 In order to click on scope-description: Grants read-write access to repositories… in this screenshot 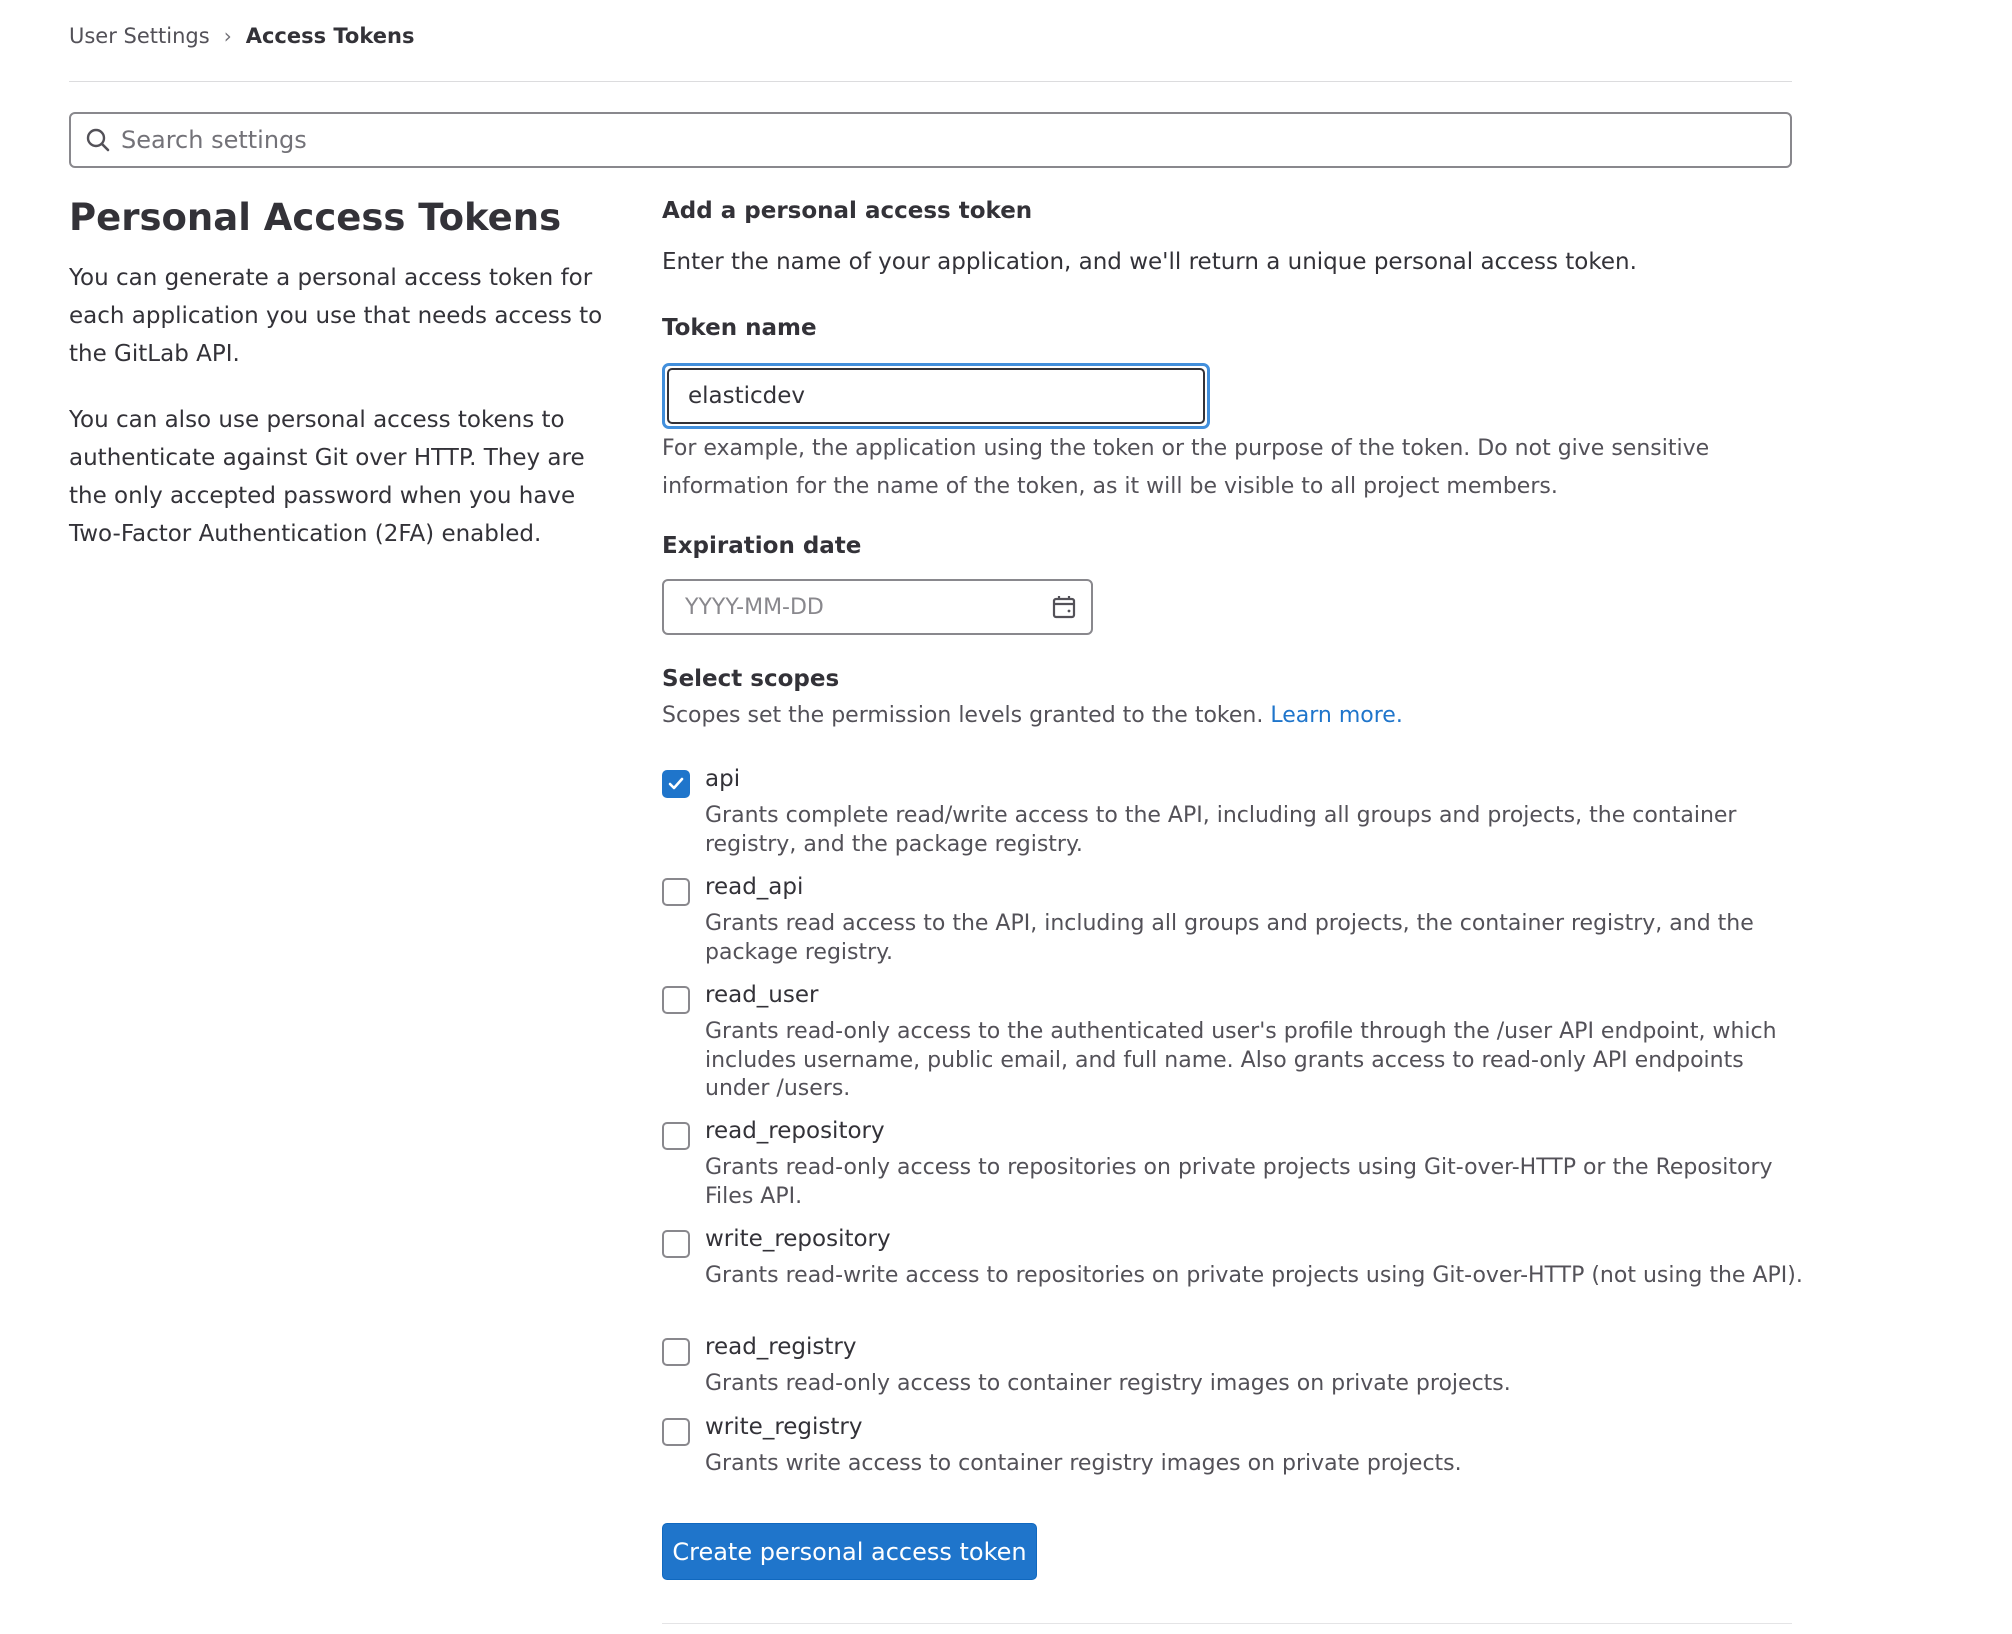, I will do `click(1254, 1275)`.